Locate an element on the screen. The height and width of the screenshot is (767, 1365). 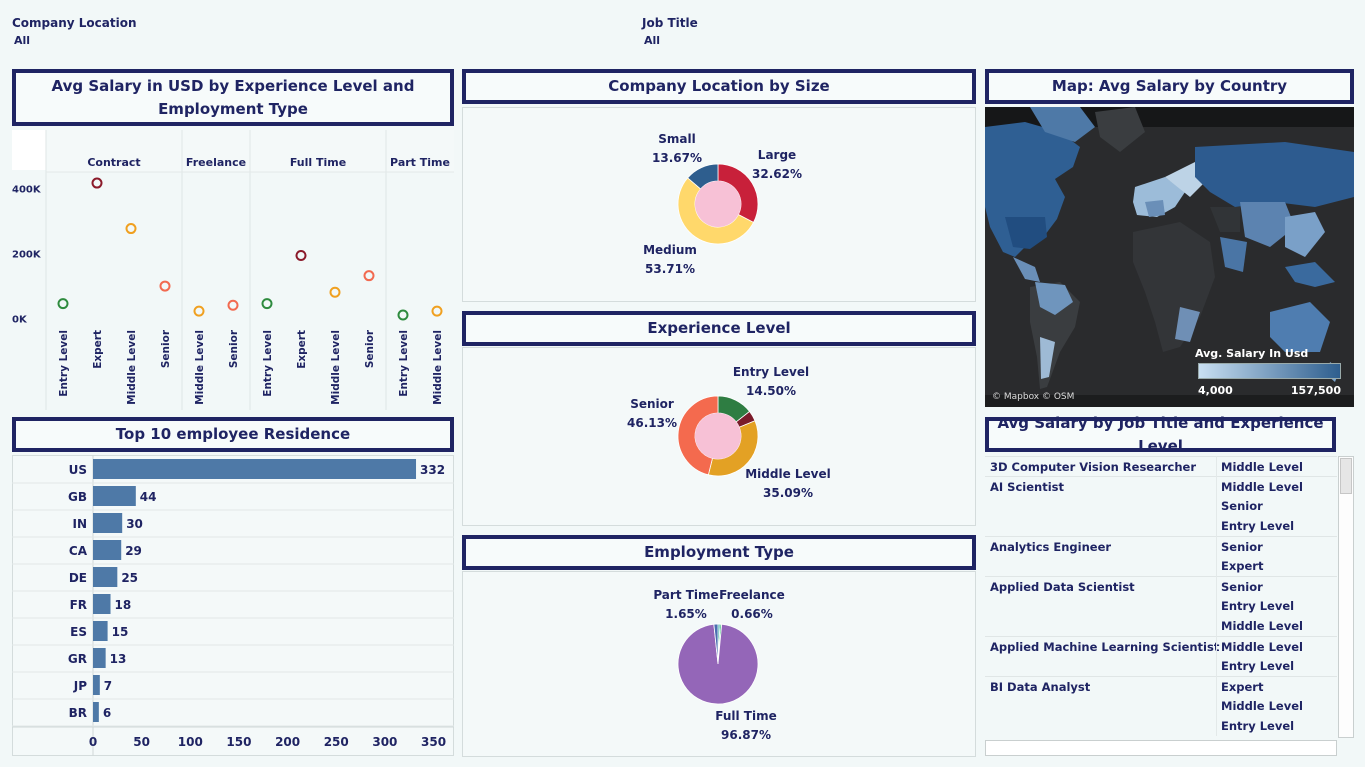
bar-value-label: 332 is located at coordinates (432, 470).